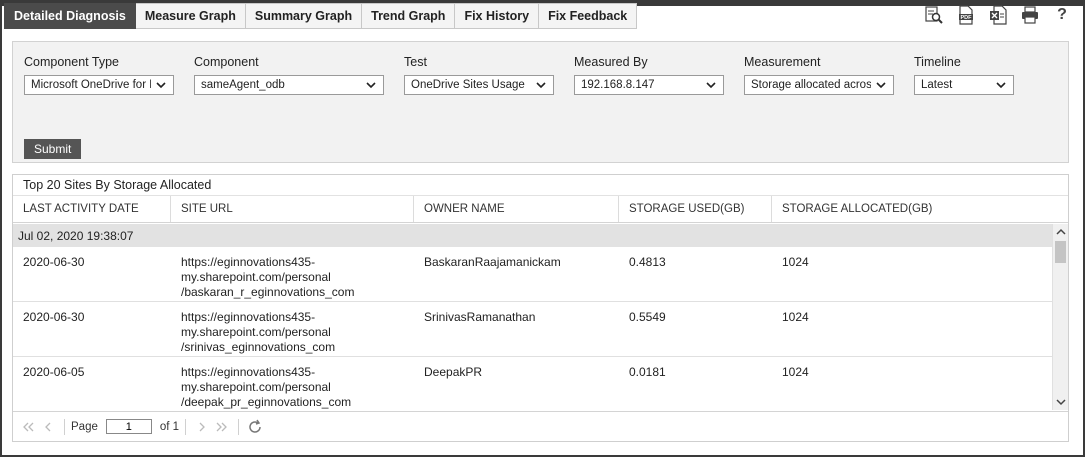  I want to click on cell-owner: BaskaranRaajamanickam, so click(492, 262).